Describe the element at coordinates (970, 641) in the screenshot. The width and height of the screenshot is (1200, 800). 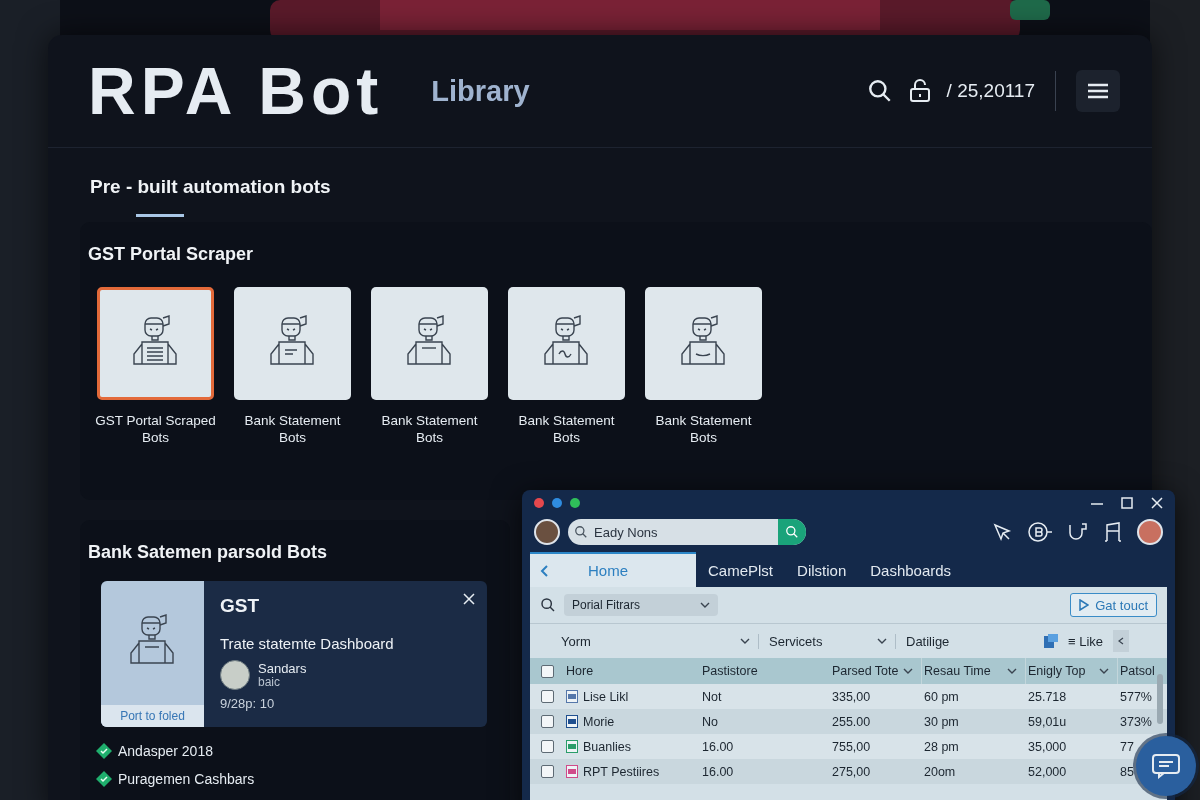
I see `column-label: Datilige` at that location.